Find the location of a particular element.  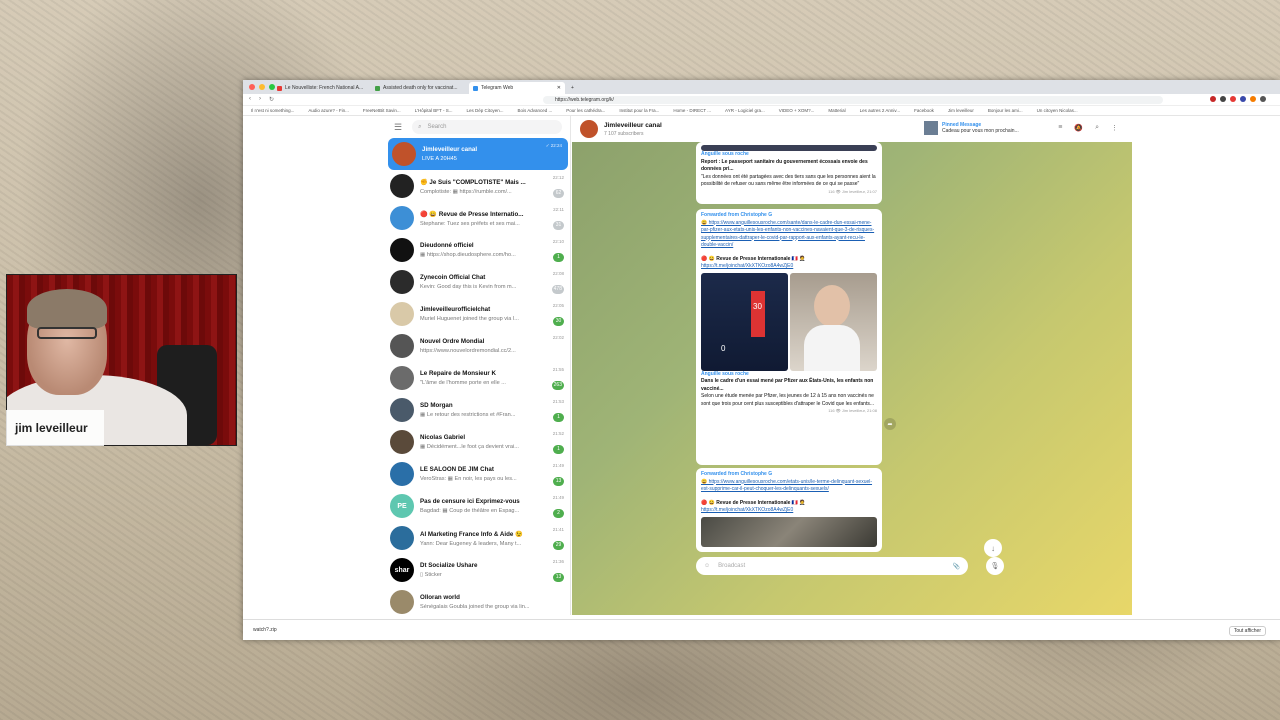

window-controls is located at coordinates (262, 87).